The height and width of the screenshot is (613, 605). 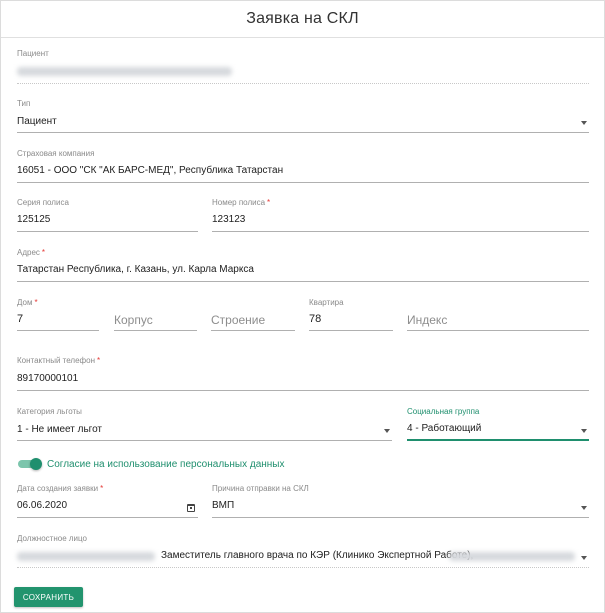 I want to click on address-label: Адрес *, so click(x=31, y=252).